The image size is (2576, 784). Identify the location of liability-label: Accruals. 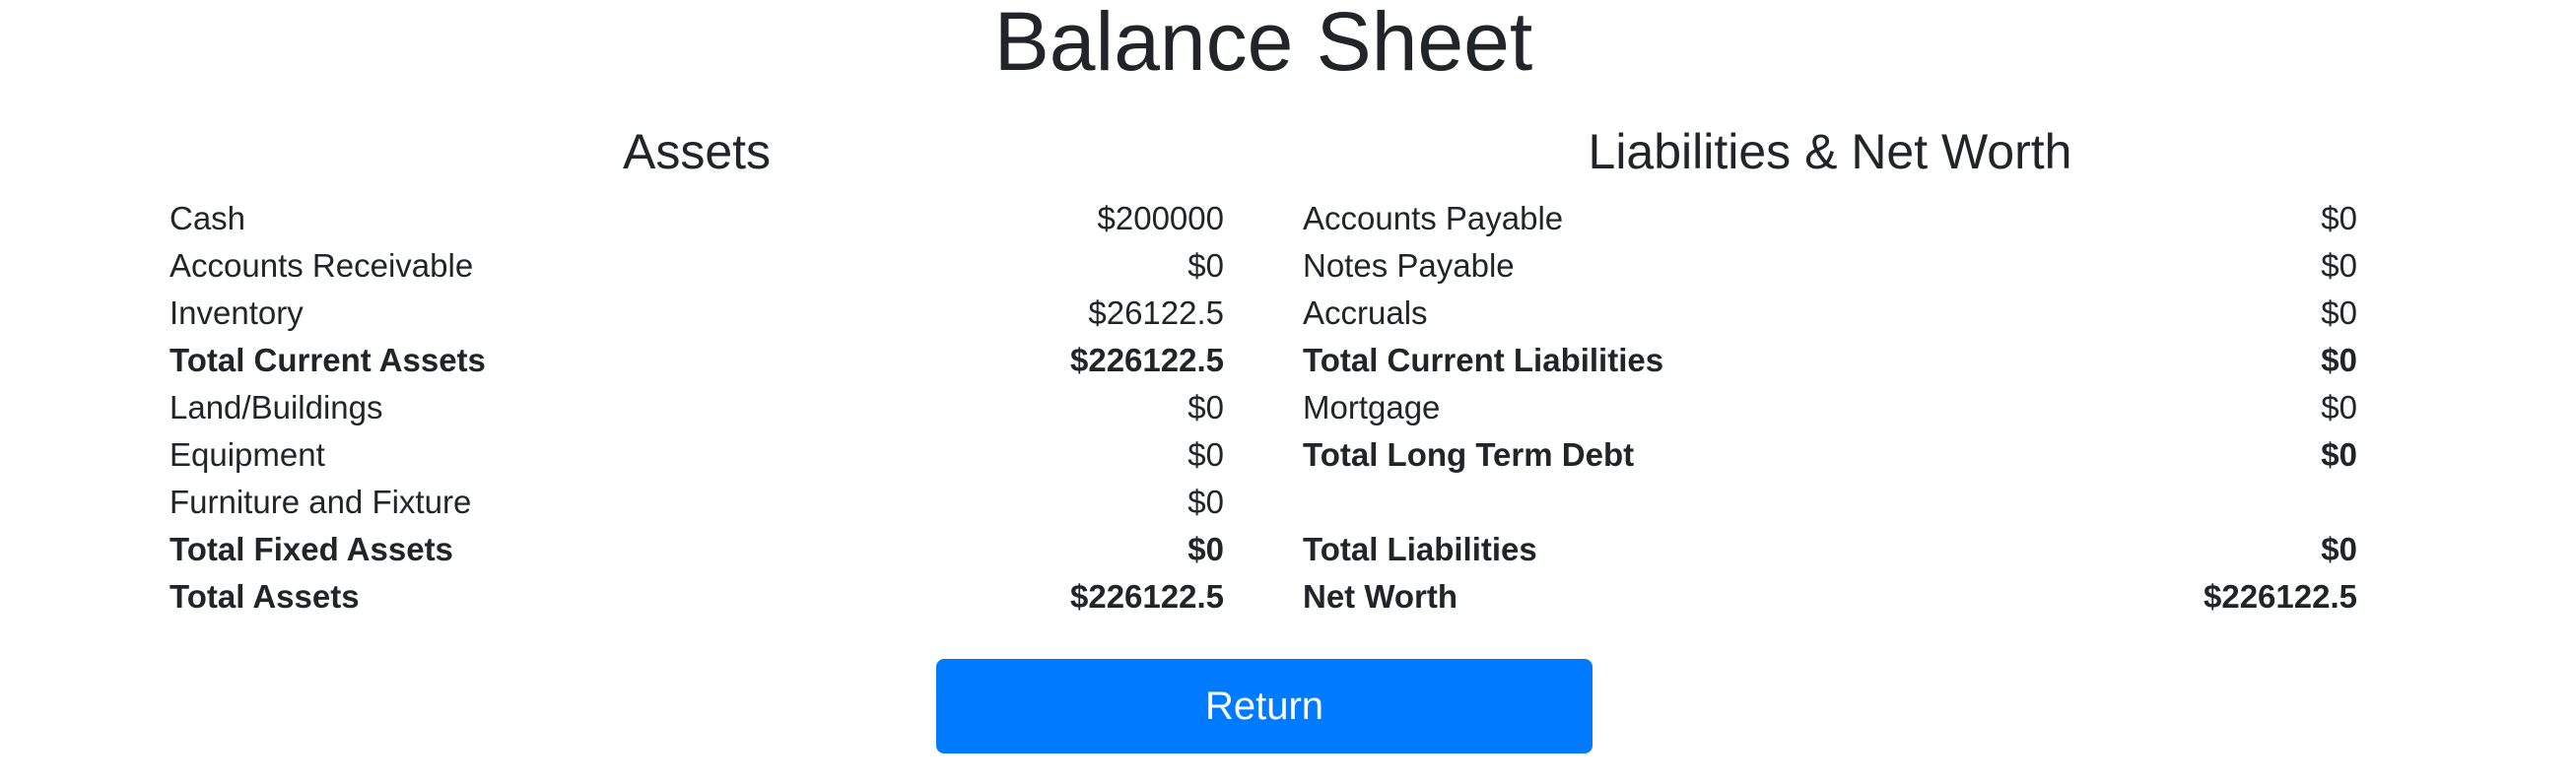
(1365, 313).